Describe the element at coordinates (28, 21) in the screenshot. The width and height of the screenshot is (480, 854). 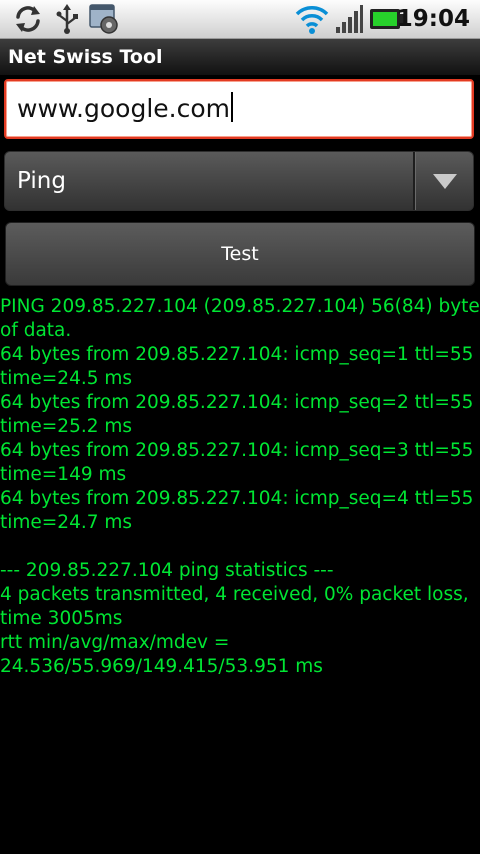
I see `sync-icon` at that location.